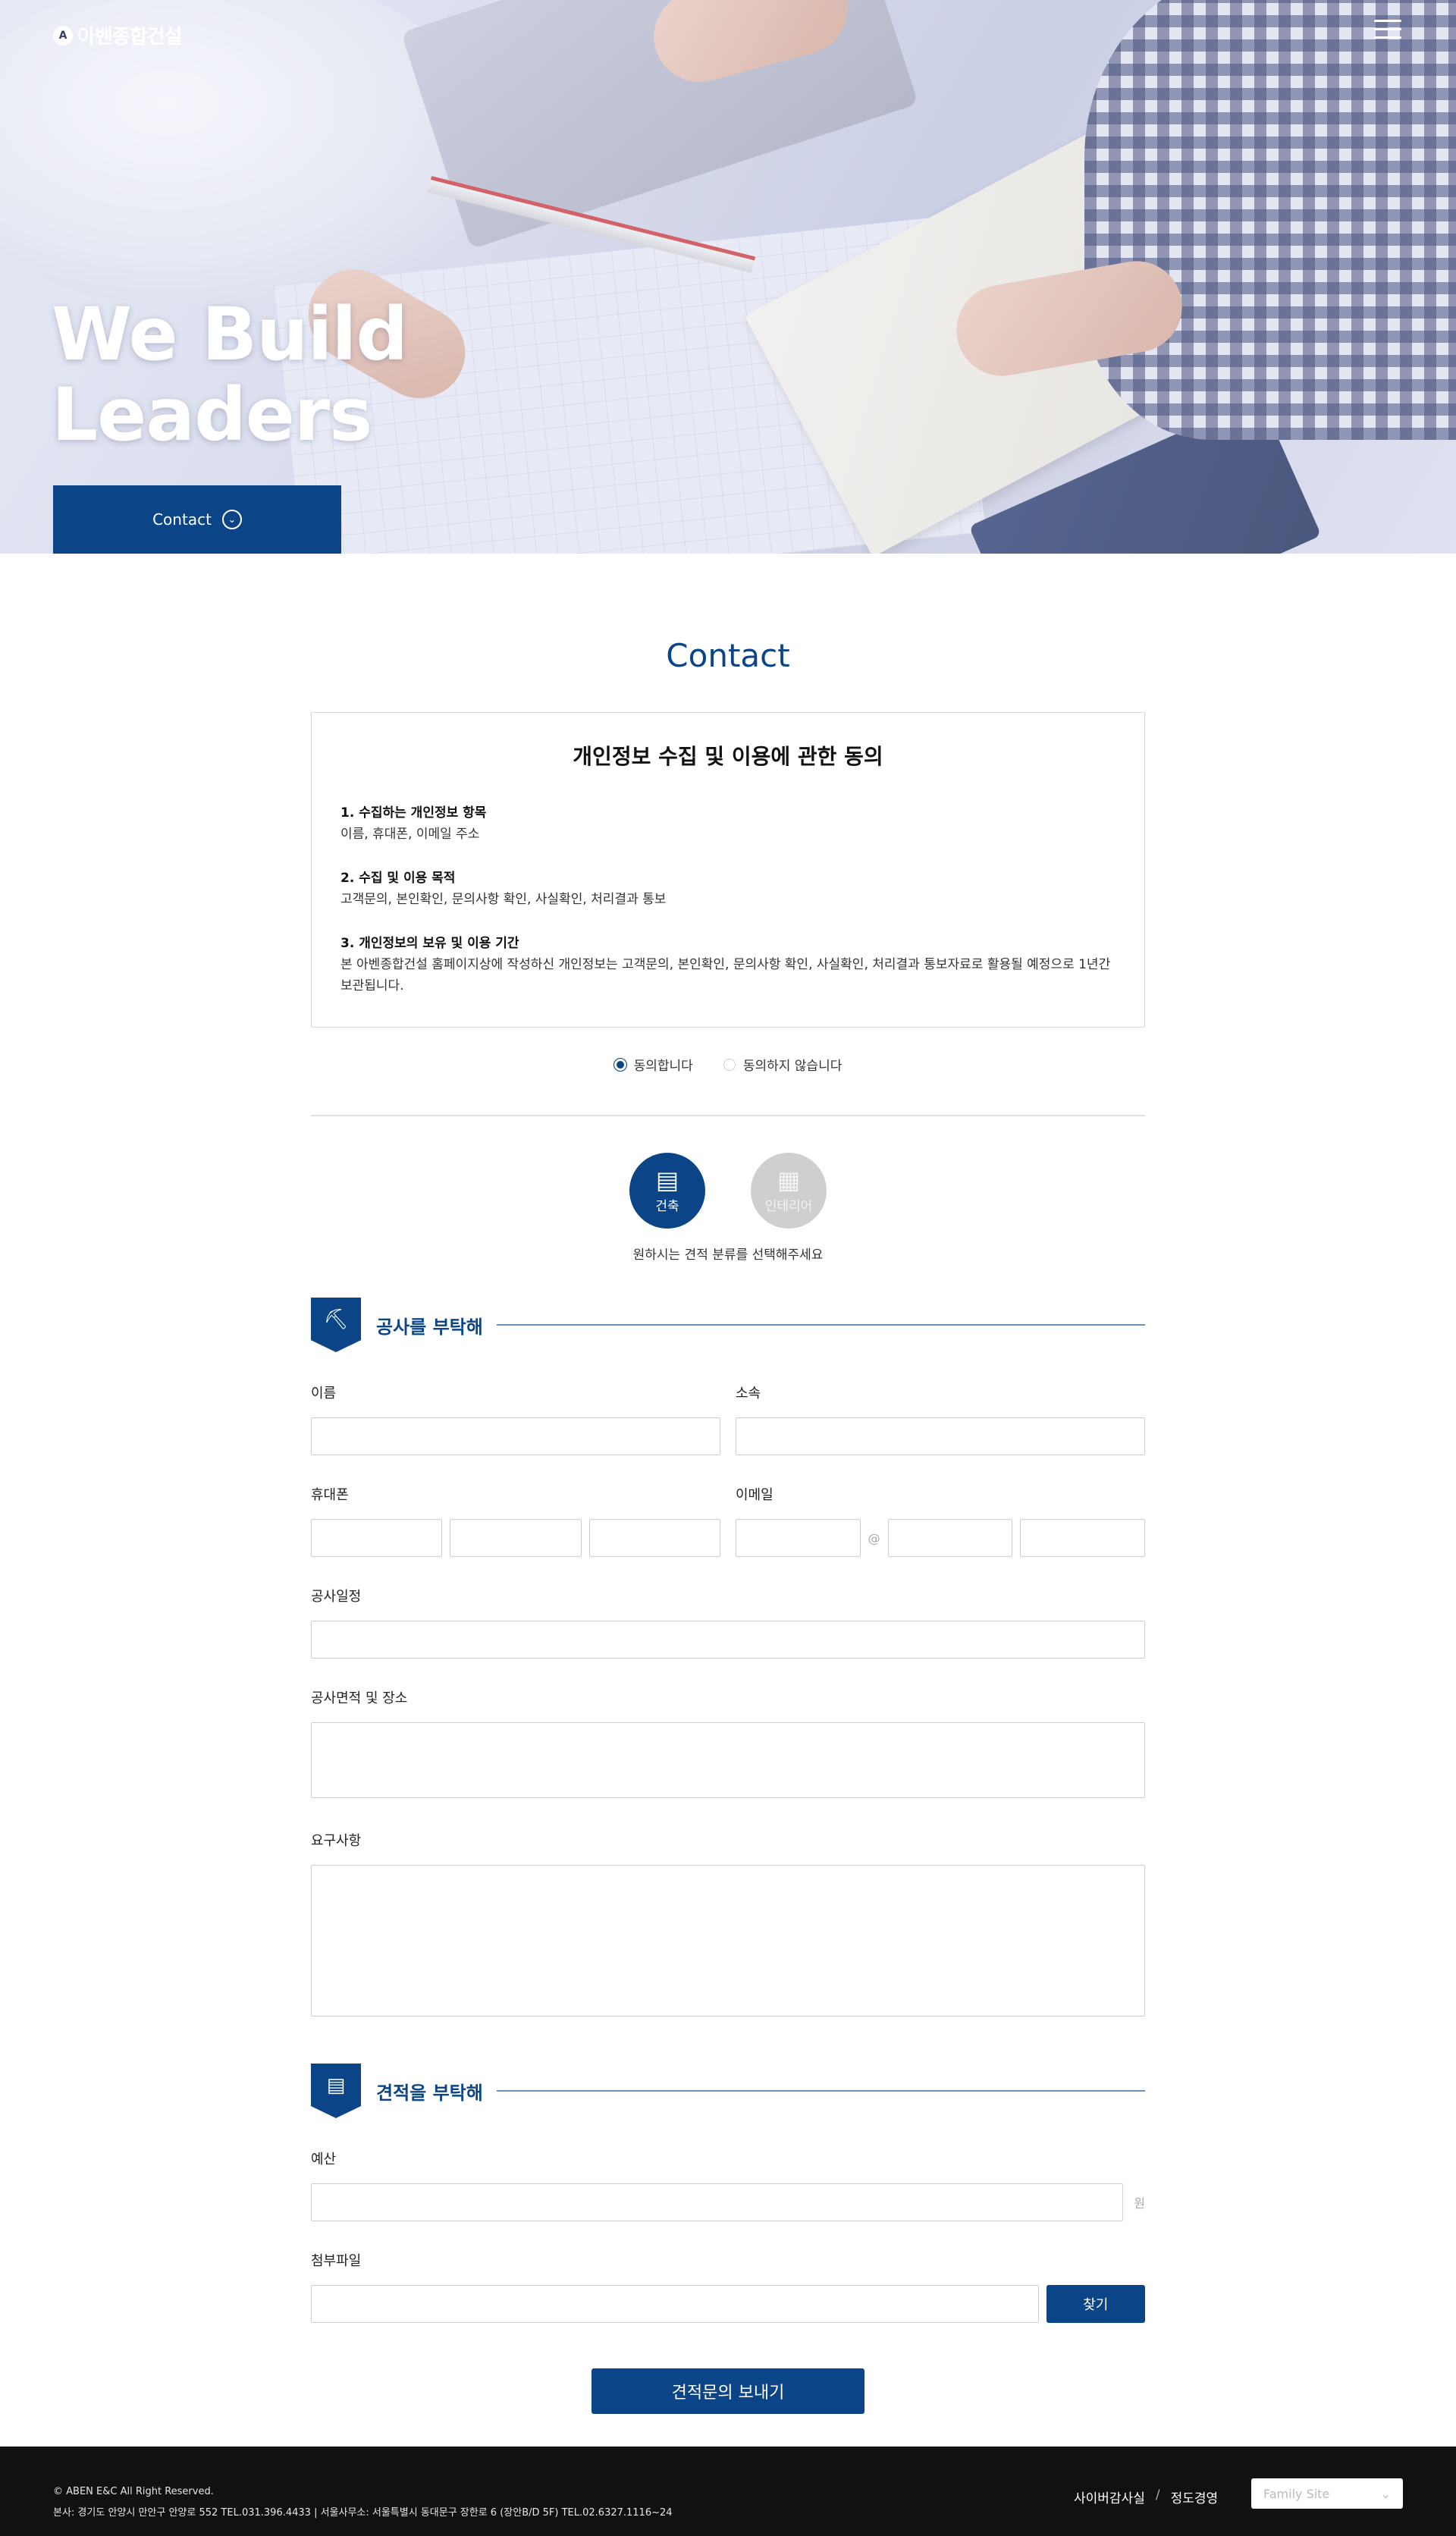 This screenshot has width=1456, height=2536. I want to click on submit-estimate-button: 견적문의 보내기, so click(728, 2391).